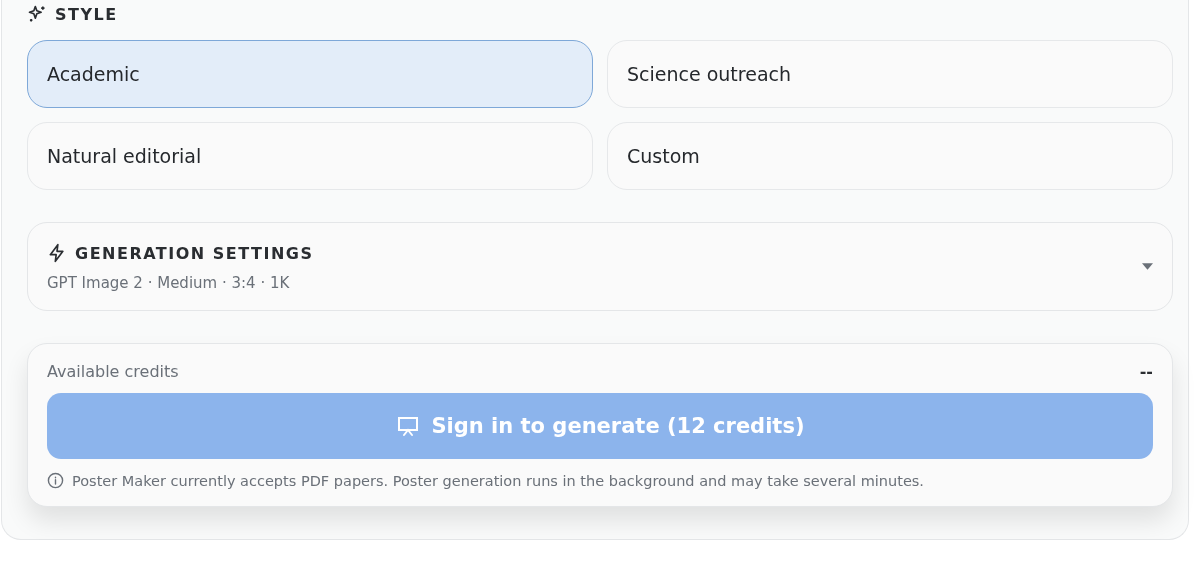 The height and width of the screenshot is (570, 1200). What do you see at coordinates (169, 283) in the screenshot?
I see `settings-summary: GPT Image 2 · Medium · 3:4 · 1K` at bounding box center [169, 283].